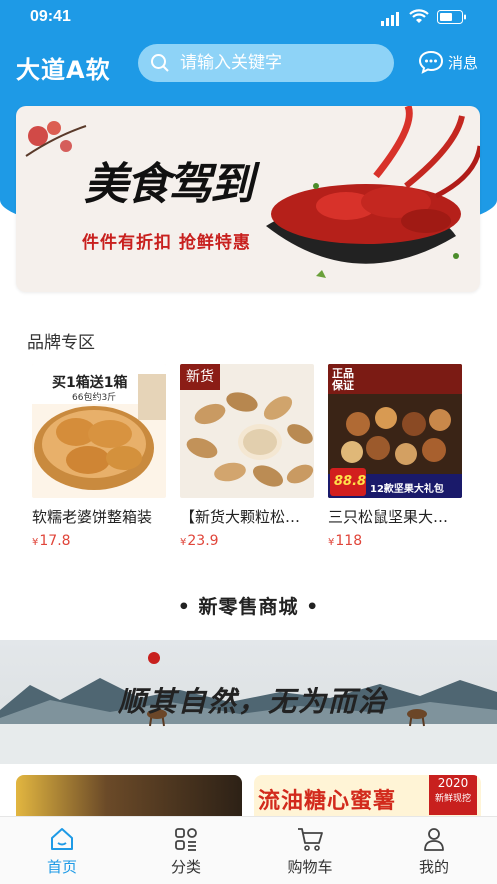  Describe the element at coordinates (186, 839) in the screenshot. I see `category-icon` at that location.